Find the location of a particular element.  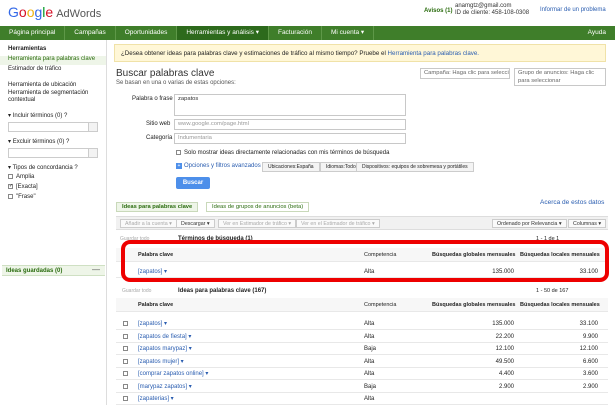

banner-link: Herramienta para palabras clave. is located at coordinates (433, 53).